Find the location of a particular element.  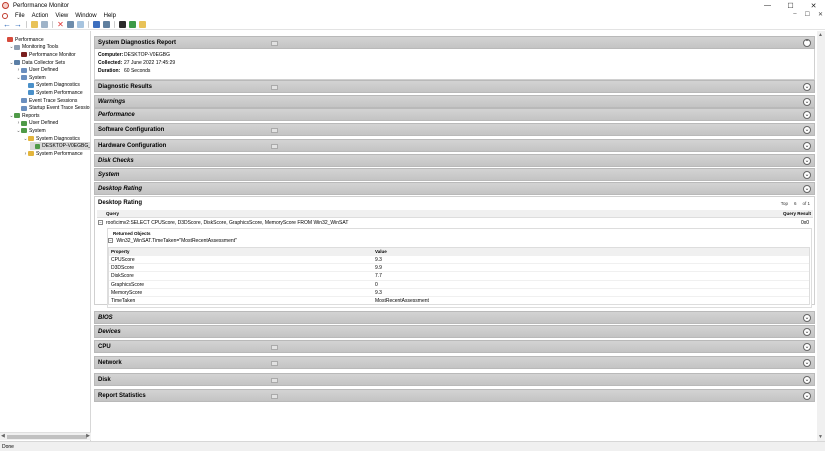

tree-item-monitoring-tools: ⌄ Monitoring Tools is located at coordinates (33, 48).